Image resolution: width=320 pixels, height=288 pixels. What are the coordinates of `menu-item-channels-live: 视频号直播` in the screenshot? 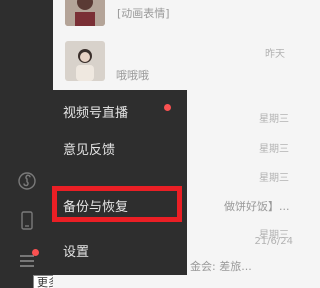 It's located at (116, 111).